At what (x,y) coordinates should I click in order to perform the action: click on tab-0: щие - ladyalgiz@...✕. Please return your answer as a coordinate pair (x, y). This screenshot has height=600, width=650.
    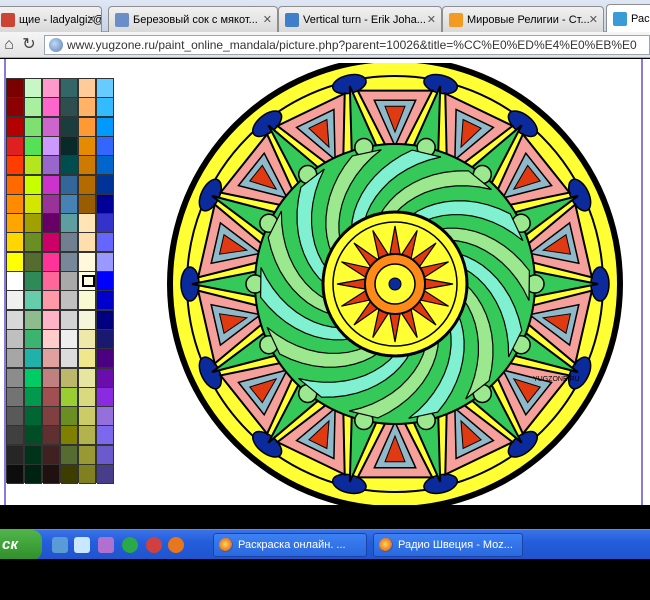
    Looking at the image, I should click on (51, 19).